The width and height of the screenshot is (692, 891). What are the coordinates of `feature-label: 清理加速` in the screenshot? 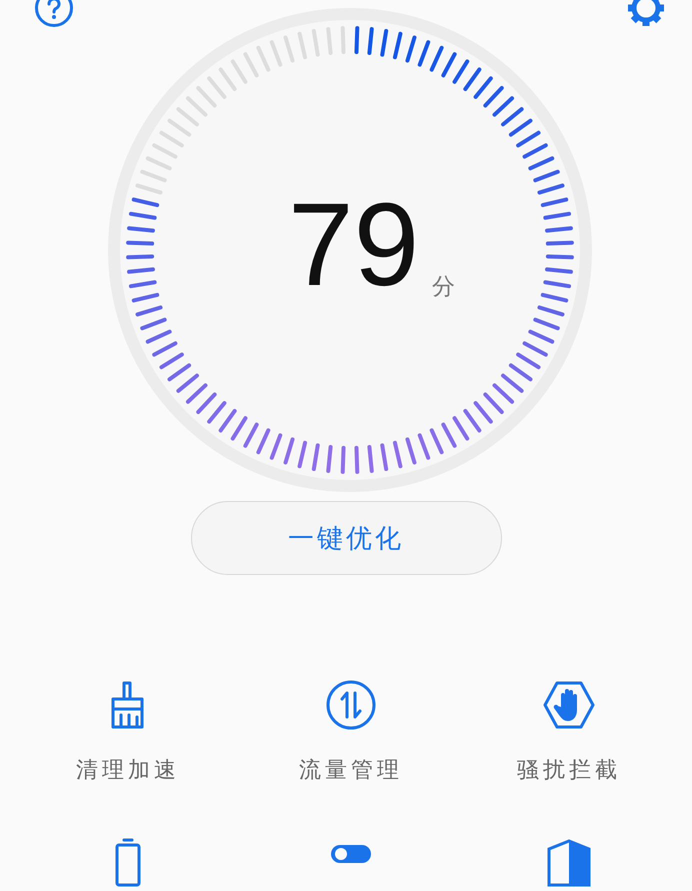 It's located at (128, 771).